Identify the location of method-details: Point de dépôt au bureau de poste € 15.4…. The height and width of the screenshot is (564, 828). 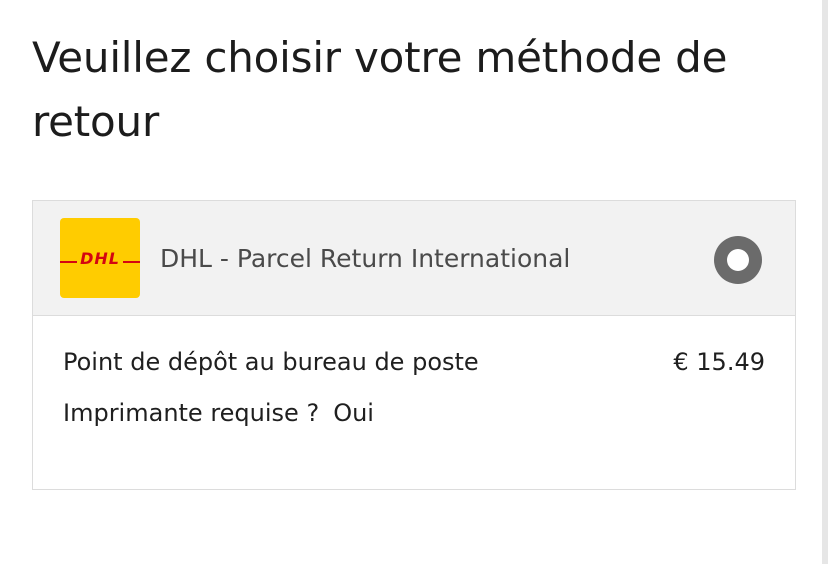
(414, 387).